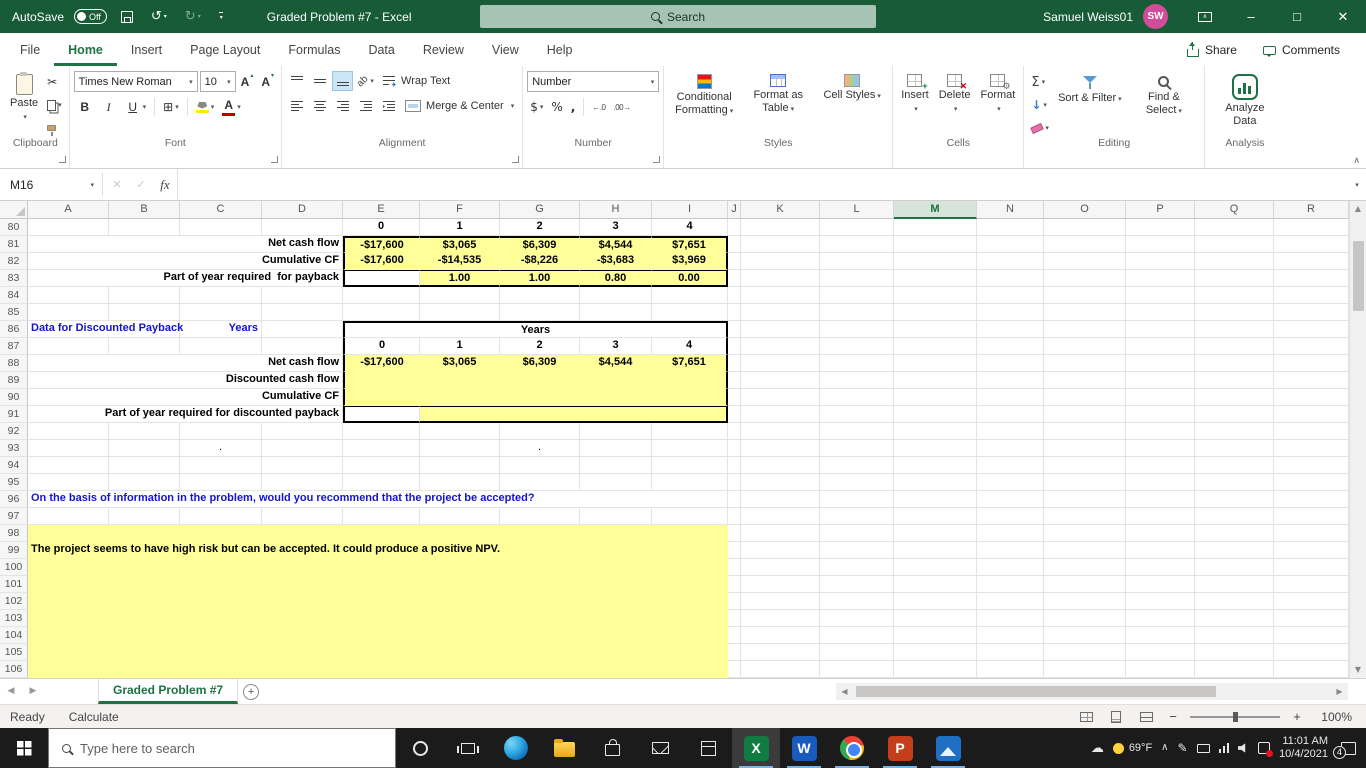 The height and width of the screenshot is (768, 1366). Describe the element at coordinates (460, 346) in the screenshot. I see `cell-F87: 1` at that location.